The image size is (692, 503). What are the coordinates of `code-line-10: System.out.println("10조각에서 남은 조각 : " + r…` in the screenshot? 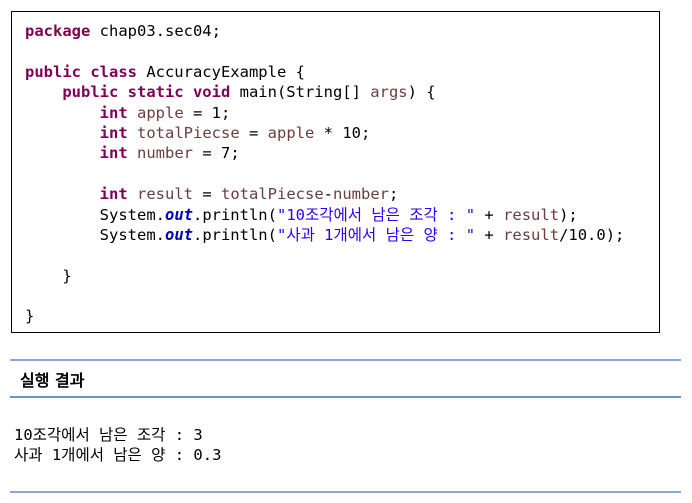 It's located at (324, 215).